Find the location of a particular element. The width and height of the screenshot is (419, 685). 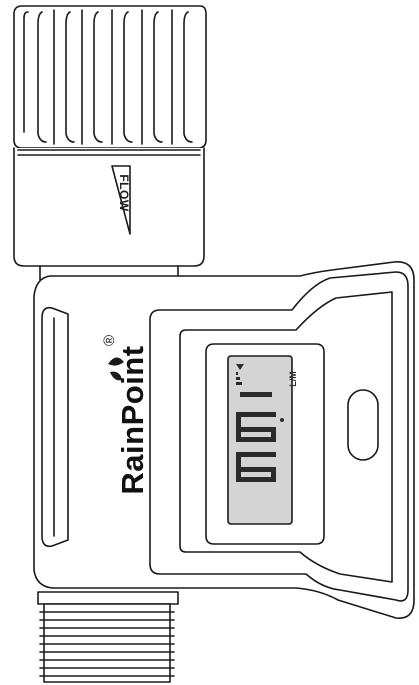

outlet-thread is located at coordinates (107, 643).